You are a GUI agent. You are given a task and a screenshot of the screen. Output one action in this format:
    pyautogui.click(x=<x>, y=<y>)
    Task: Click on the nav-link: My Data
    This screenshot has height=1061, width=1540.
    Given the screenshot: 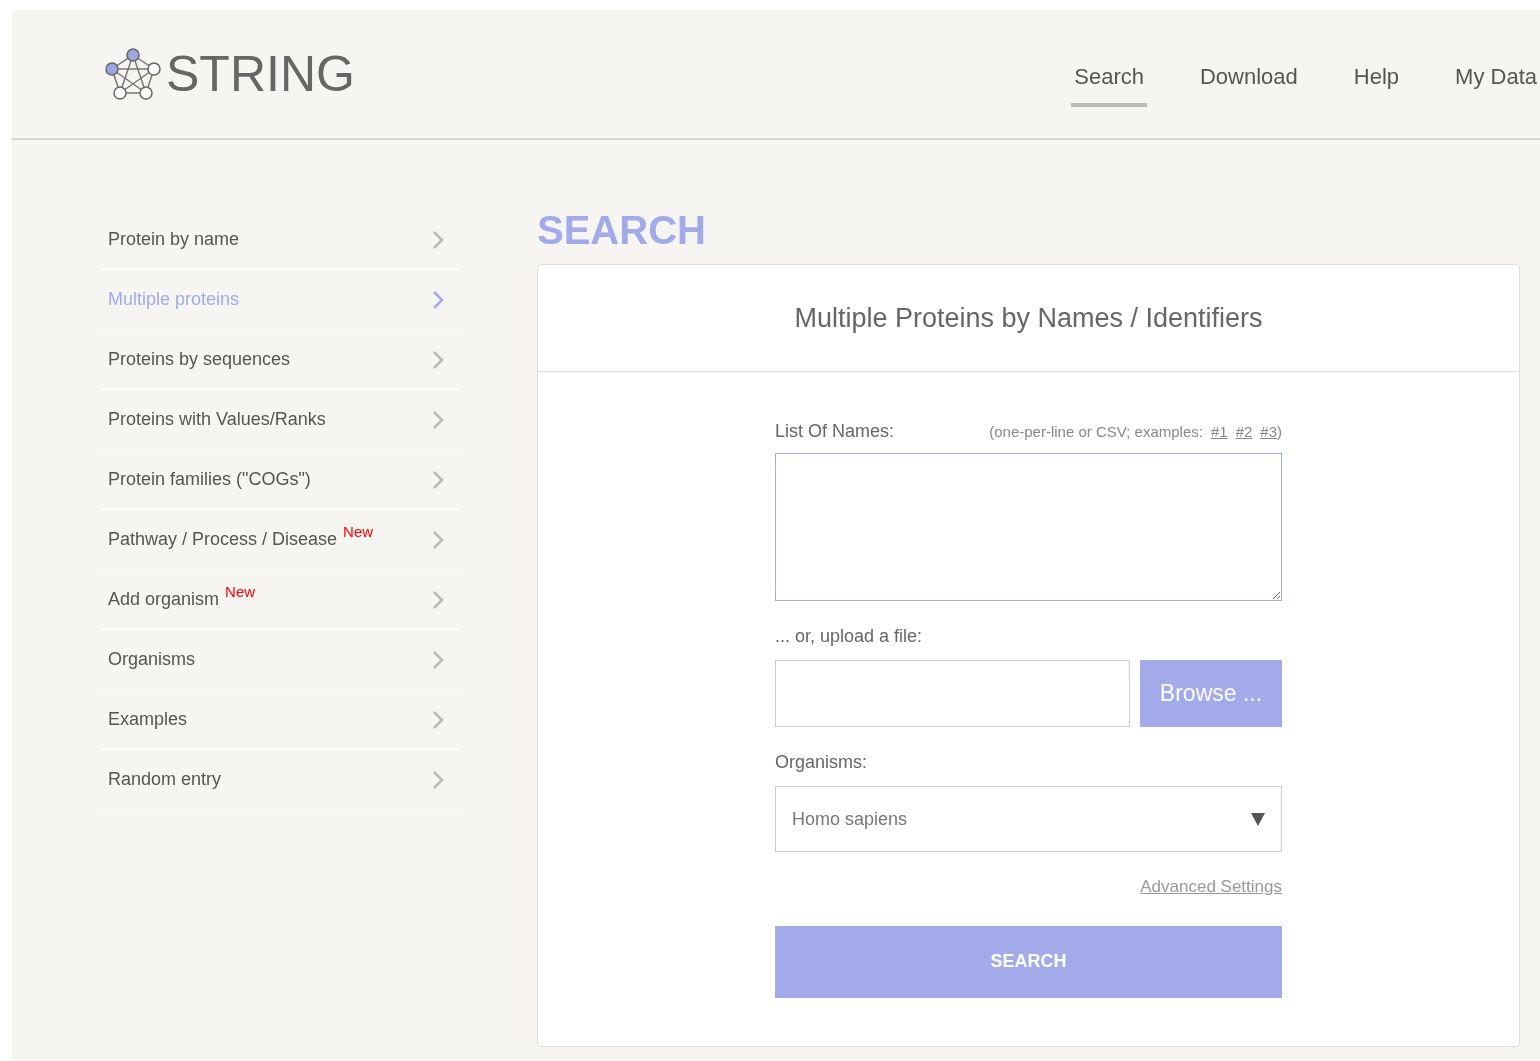 What is the action you would take?
    pyautogui.click(x=1496, y=83)
    